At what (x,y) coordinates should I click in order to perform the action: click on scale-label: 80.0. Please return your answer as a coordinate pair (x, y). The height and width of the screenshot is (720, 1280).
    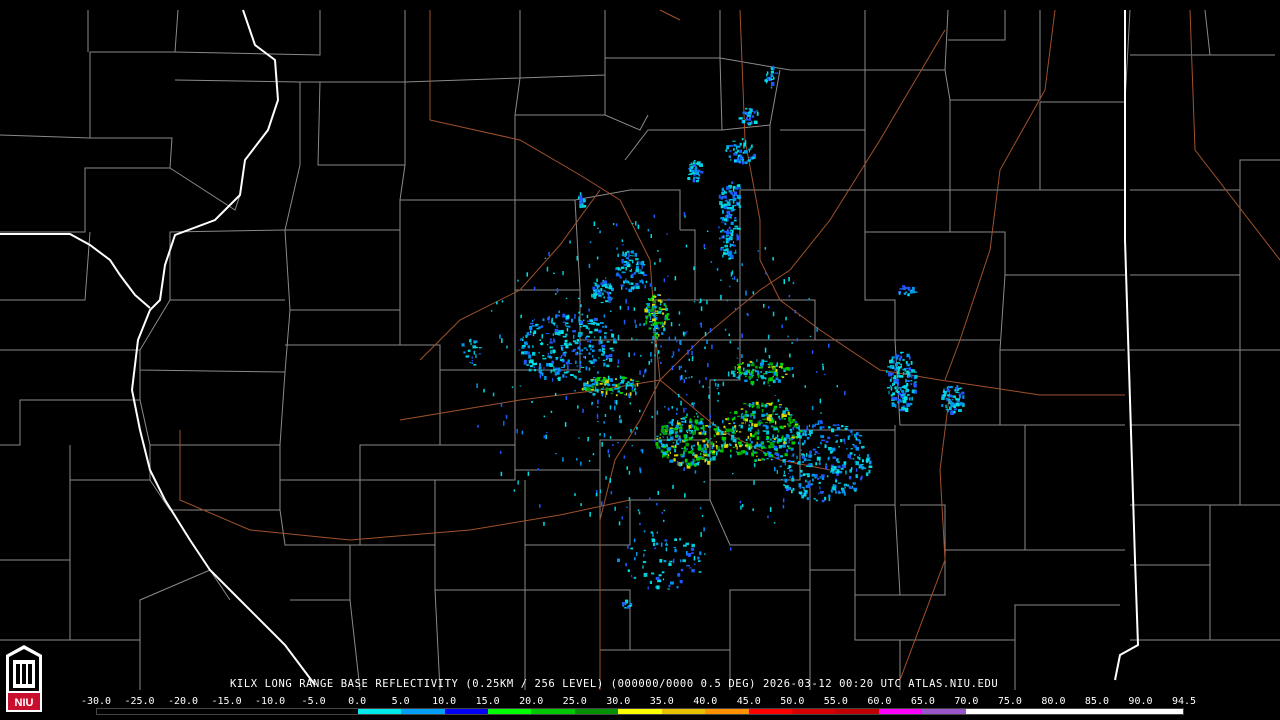
    Looking at the image, I should click on (1053, 701).